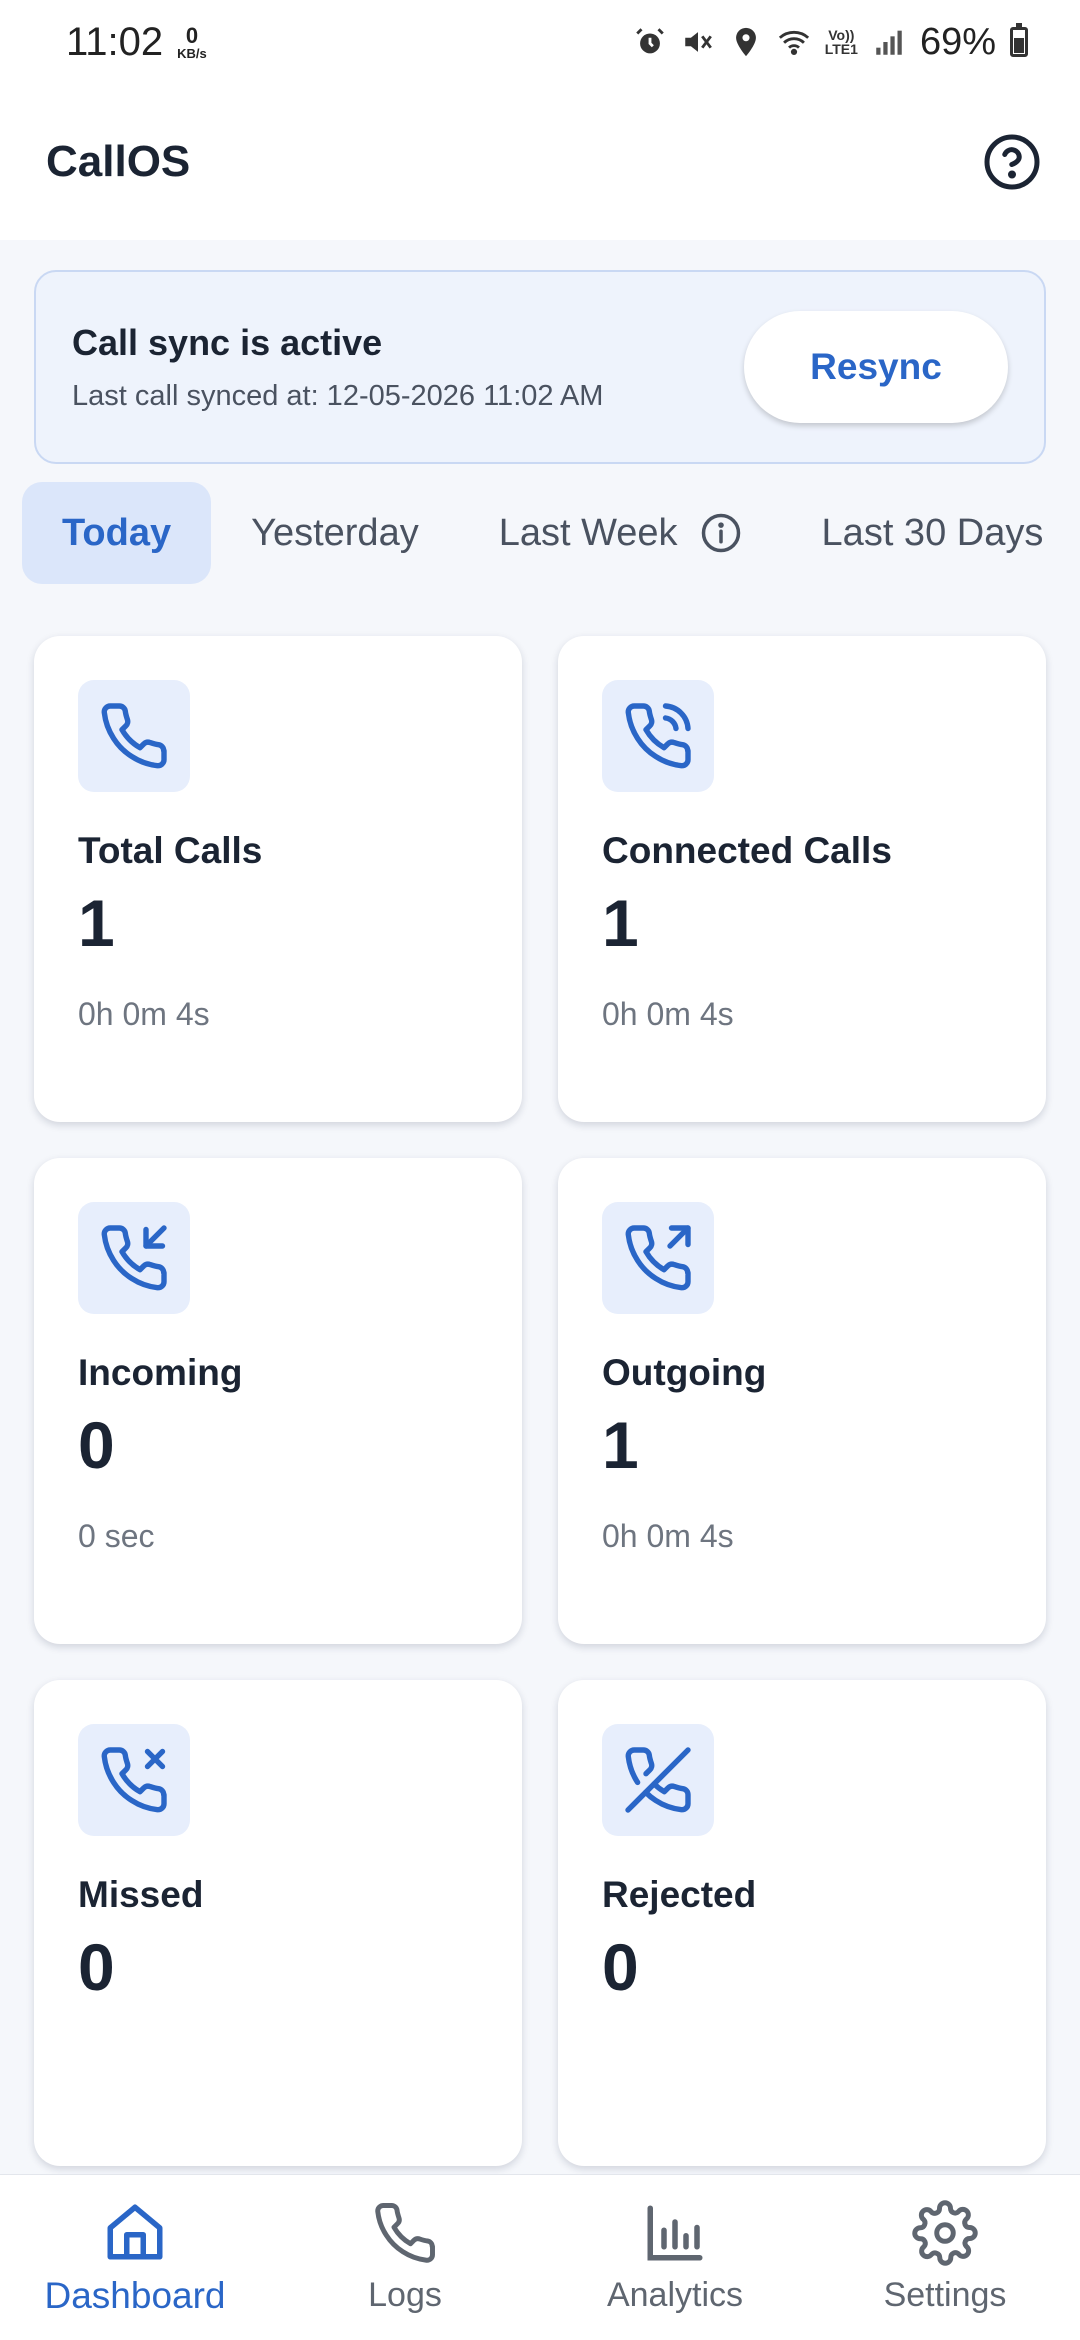 The width and height of the screenshot is (1080, 2340). Describe the element at coordinates (278, 879) in the screenshot. I see `stat-card-total-calls: Total Calls 1 0h 0m 4s` at that location.